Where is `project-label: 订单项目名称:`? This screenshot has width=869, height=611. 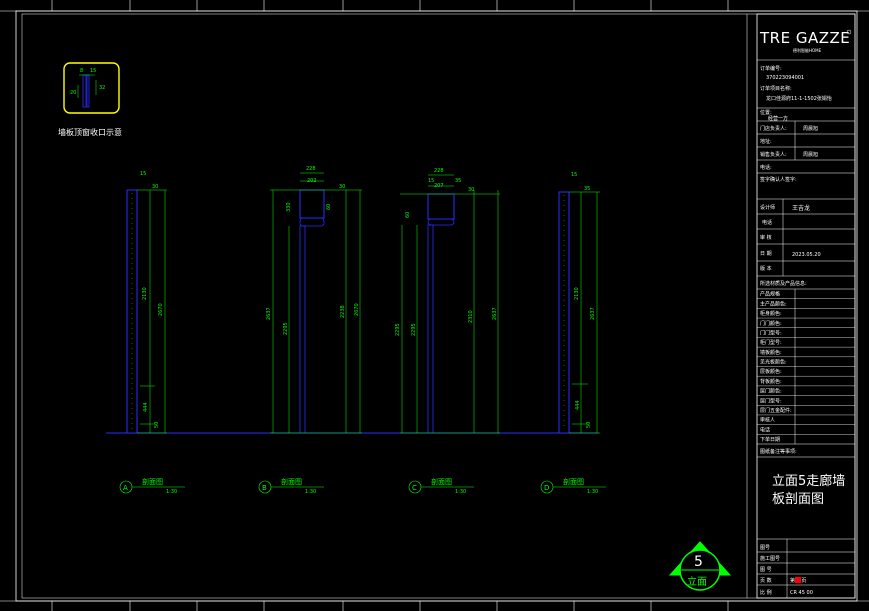 project-label: 订单项目名称: is located at coordinates (776, 88).